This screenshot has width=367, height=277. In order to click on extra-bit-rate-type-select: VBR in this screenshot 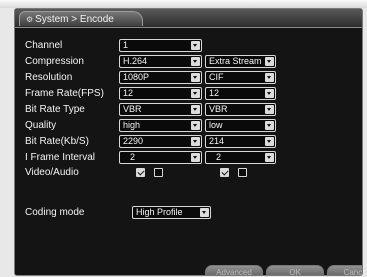, I will do `click(240, 109)`.